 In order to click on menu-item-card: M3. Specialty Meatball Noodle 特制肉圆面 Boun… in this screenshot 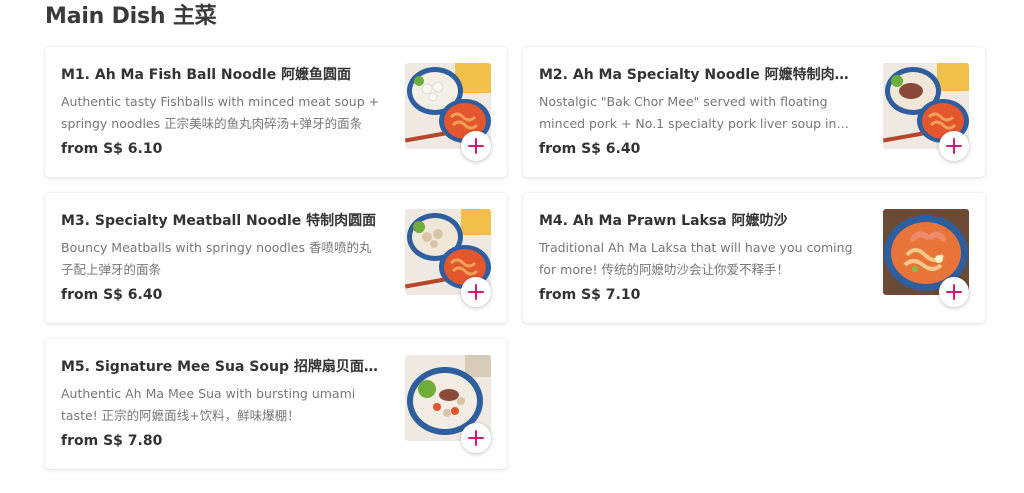, I will do `click(276, 258)`.